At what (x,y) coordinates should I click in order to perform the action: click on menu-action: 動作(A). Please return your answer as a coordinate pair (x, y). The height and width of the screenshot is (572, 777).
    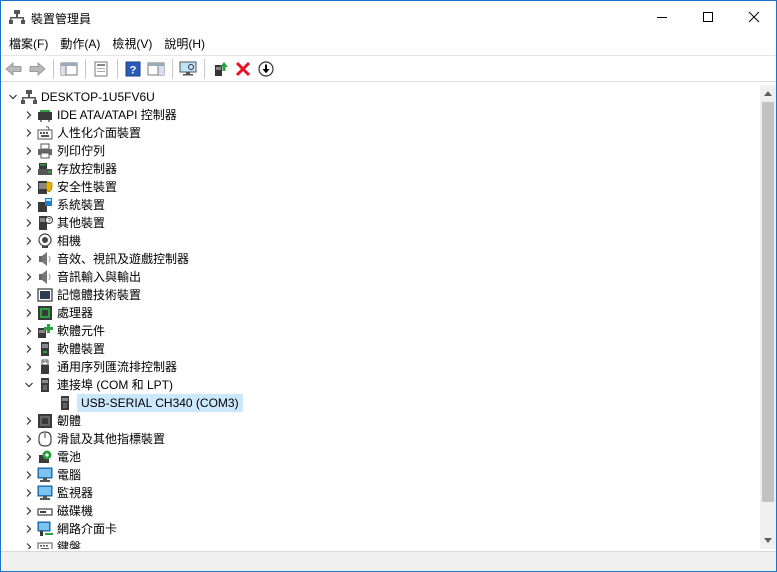
    Looking at the image, I should click on (80, 44).